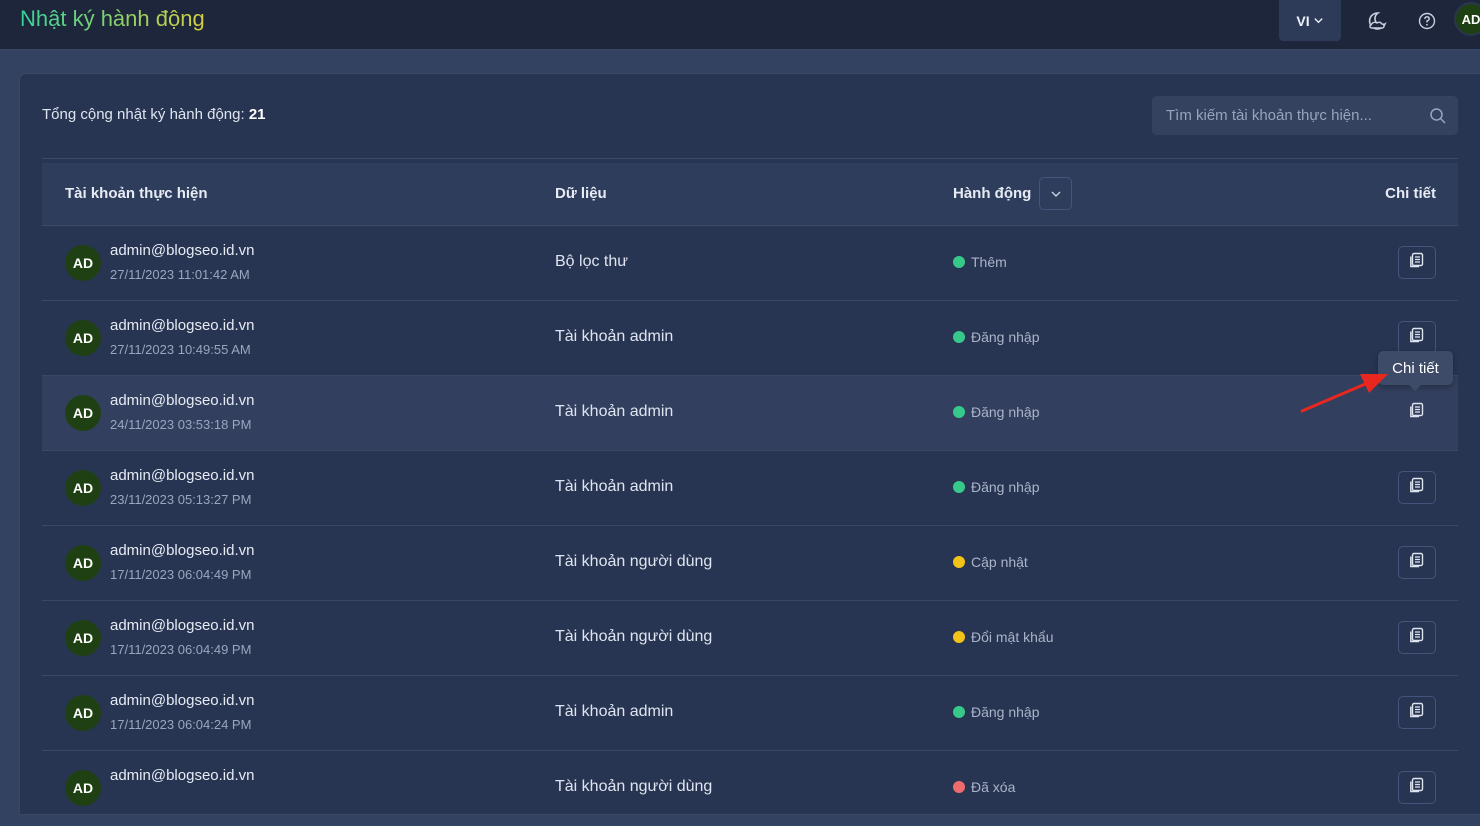 Image resolution: width=1480 pixels, height=826 pixels. Describe the element at coordinates (181, 499) in the screenshot. I see `timestamp: 23/11/2023 05:13:27 PM` at that location.